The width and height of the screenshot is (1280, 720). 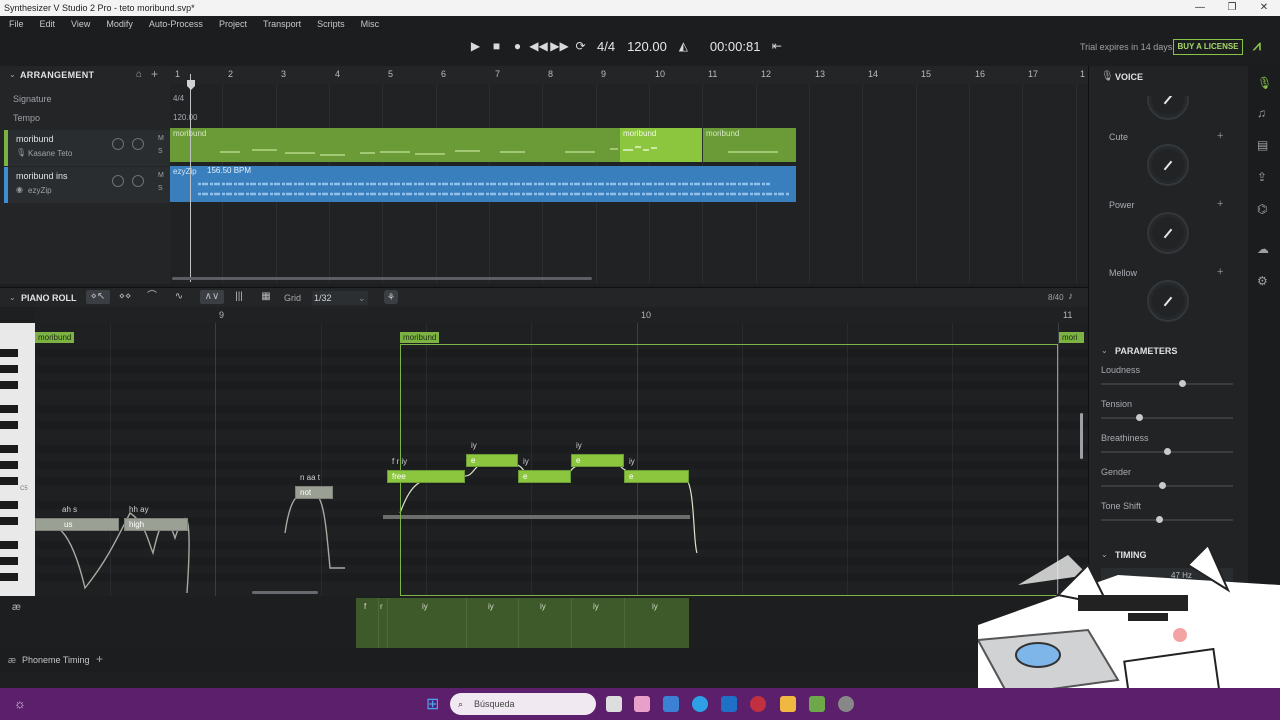 I want to click on note: high, so click(x=156, y=524).